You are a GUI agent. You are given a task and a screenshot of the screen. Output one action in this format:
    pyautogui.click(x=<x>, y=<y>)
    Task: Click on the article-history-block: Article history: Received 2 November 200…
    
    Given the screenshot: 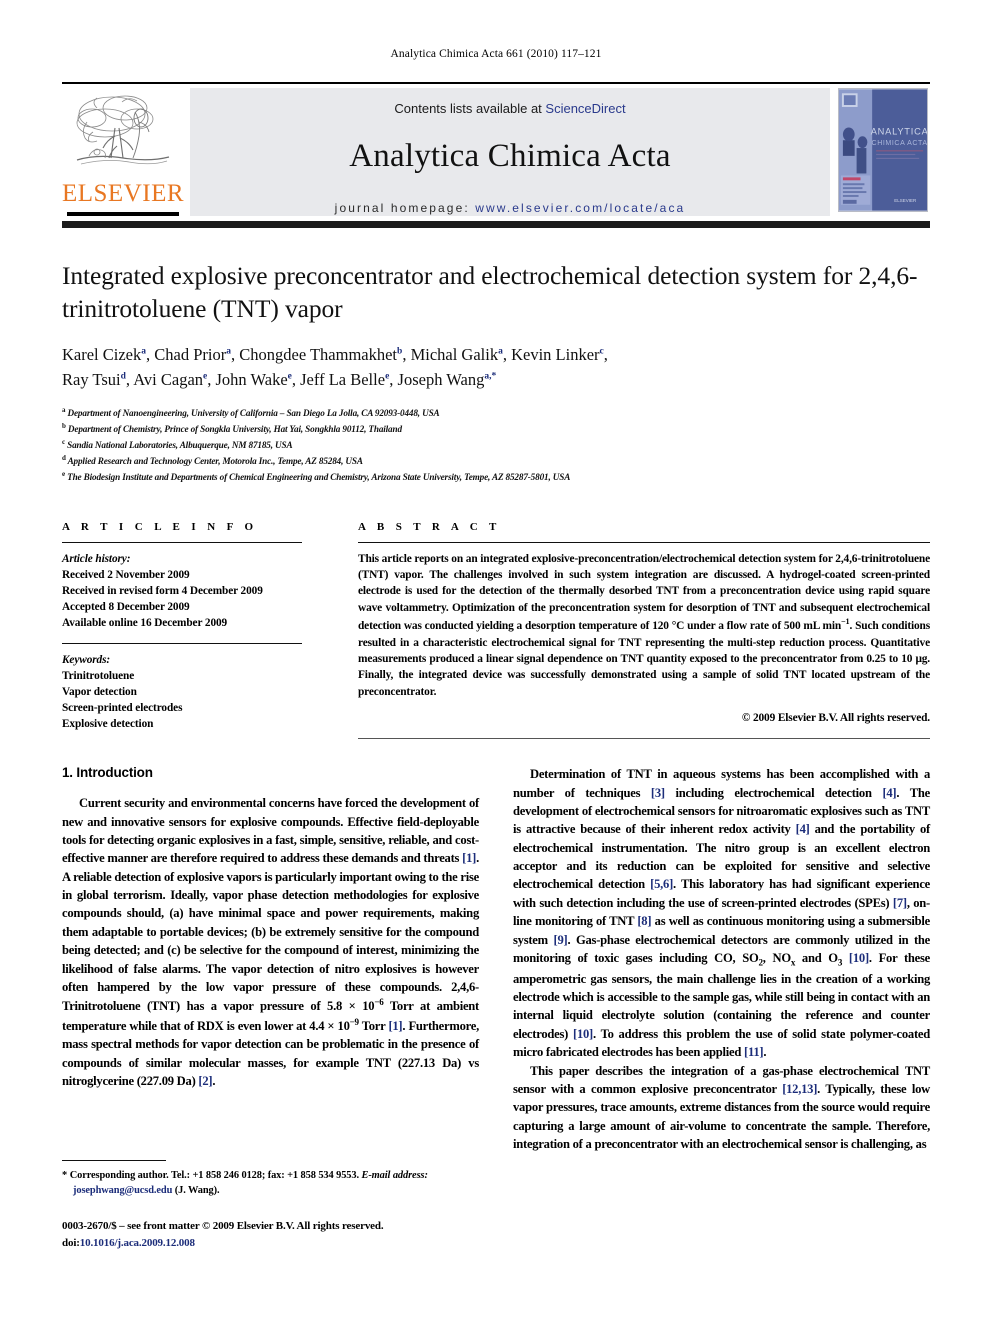 What is the action you would take?
    pyautogui.click(x=182, y=591)
    